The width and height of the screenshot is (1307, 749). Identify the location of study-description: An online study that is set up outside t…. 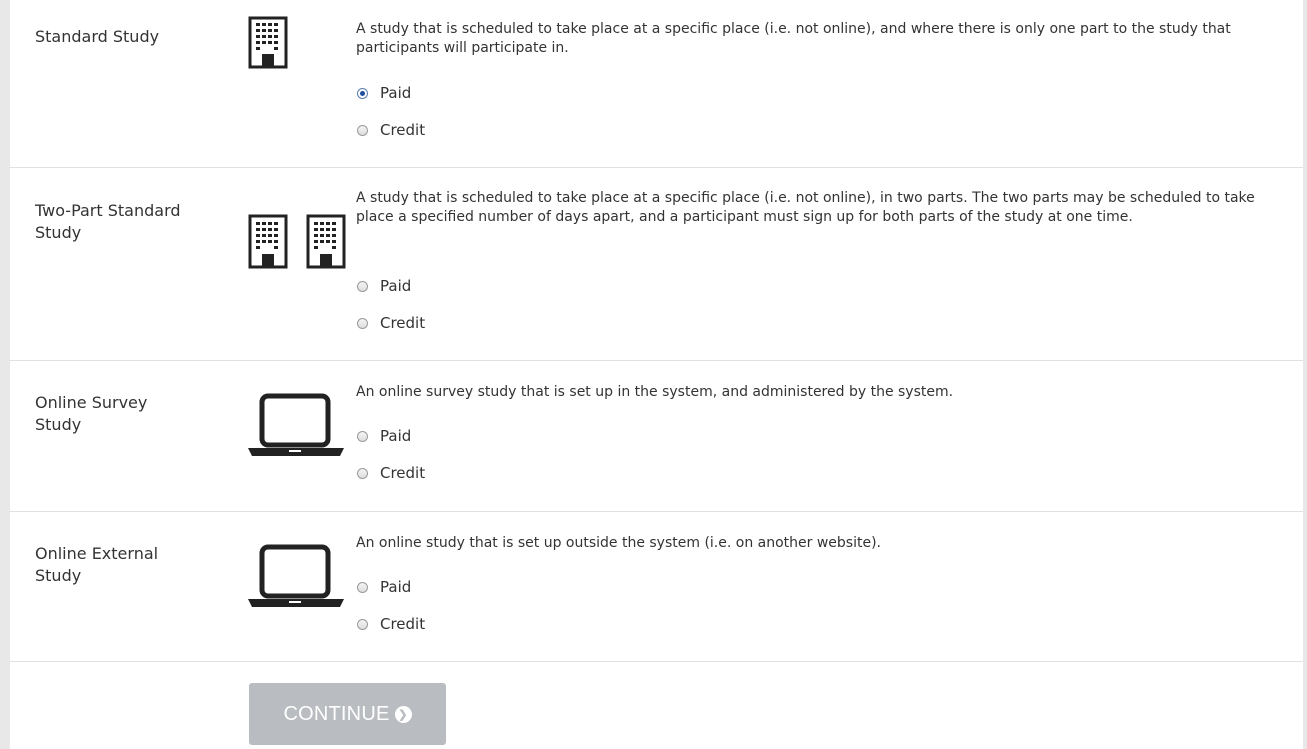
(619, 543).